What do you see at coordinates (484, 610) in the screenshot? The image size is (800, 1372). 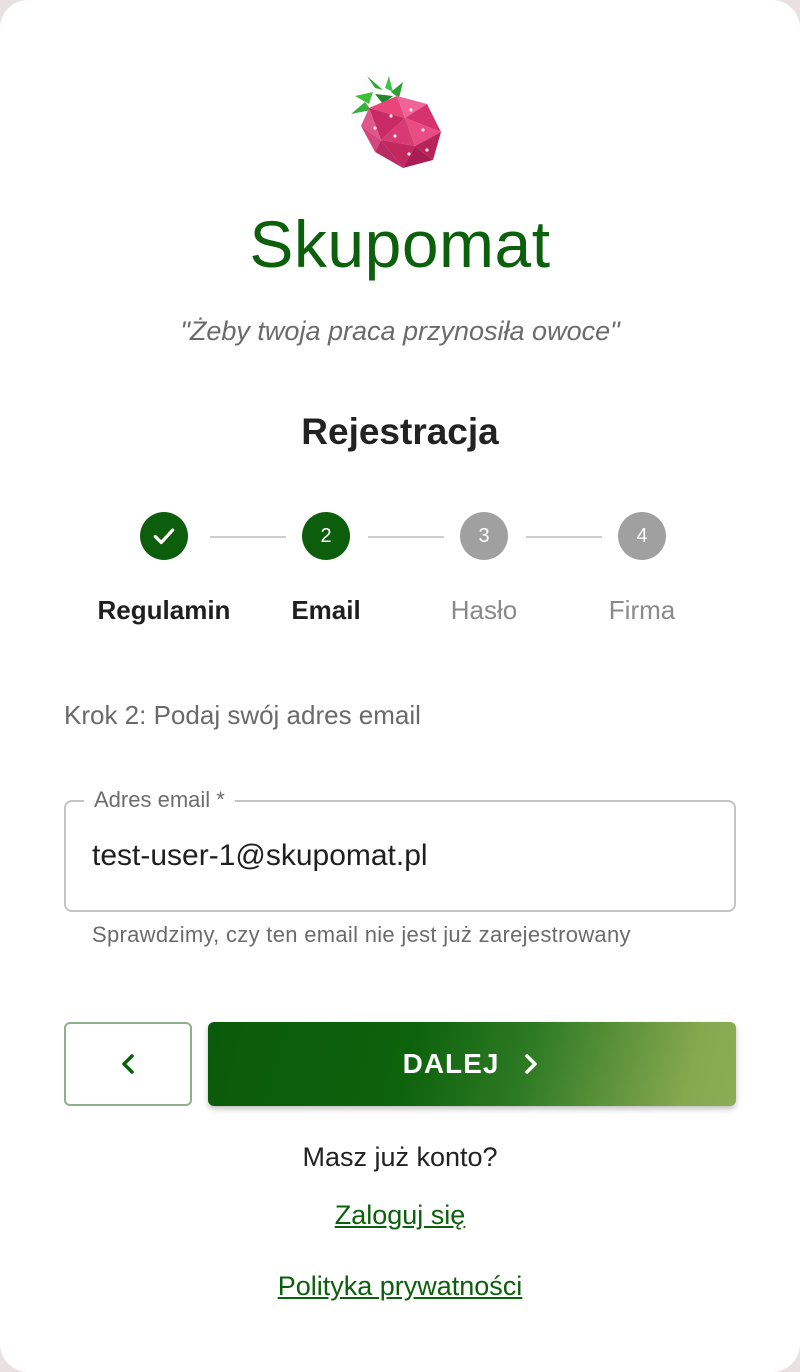 I see `step-3-label: Hasło` at bounding box center [484, 610].